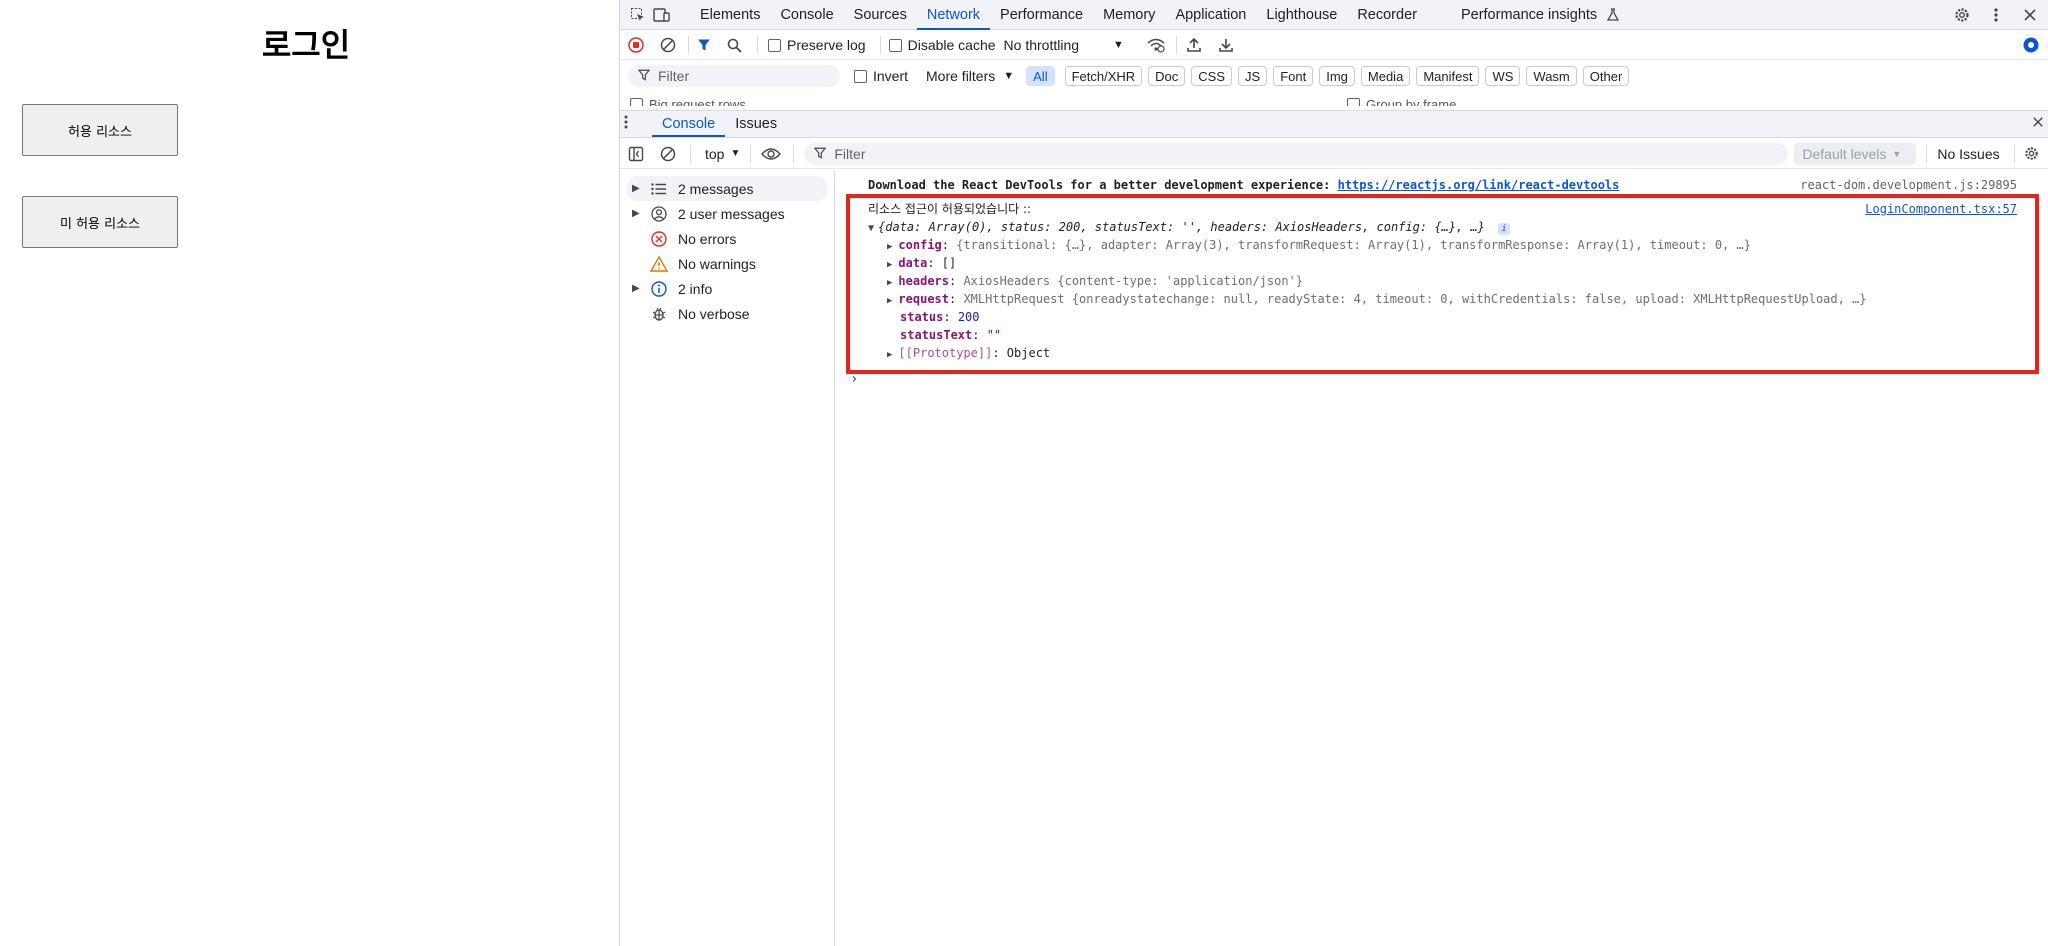 The height and width of the screenshot is (946, 2048). Describe the element at coordinates (306, 45) in the screenshot. I see `page-title: 로그인` at that location.